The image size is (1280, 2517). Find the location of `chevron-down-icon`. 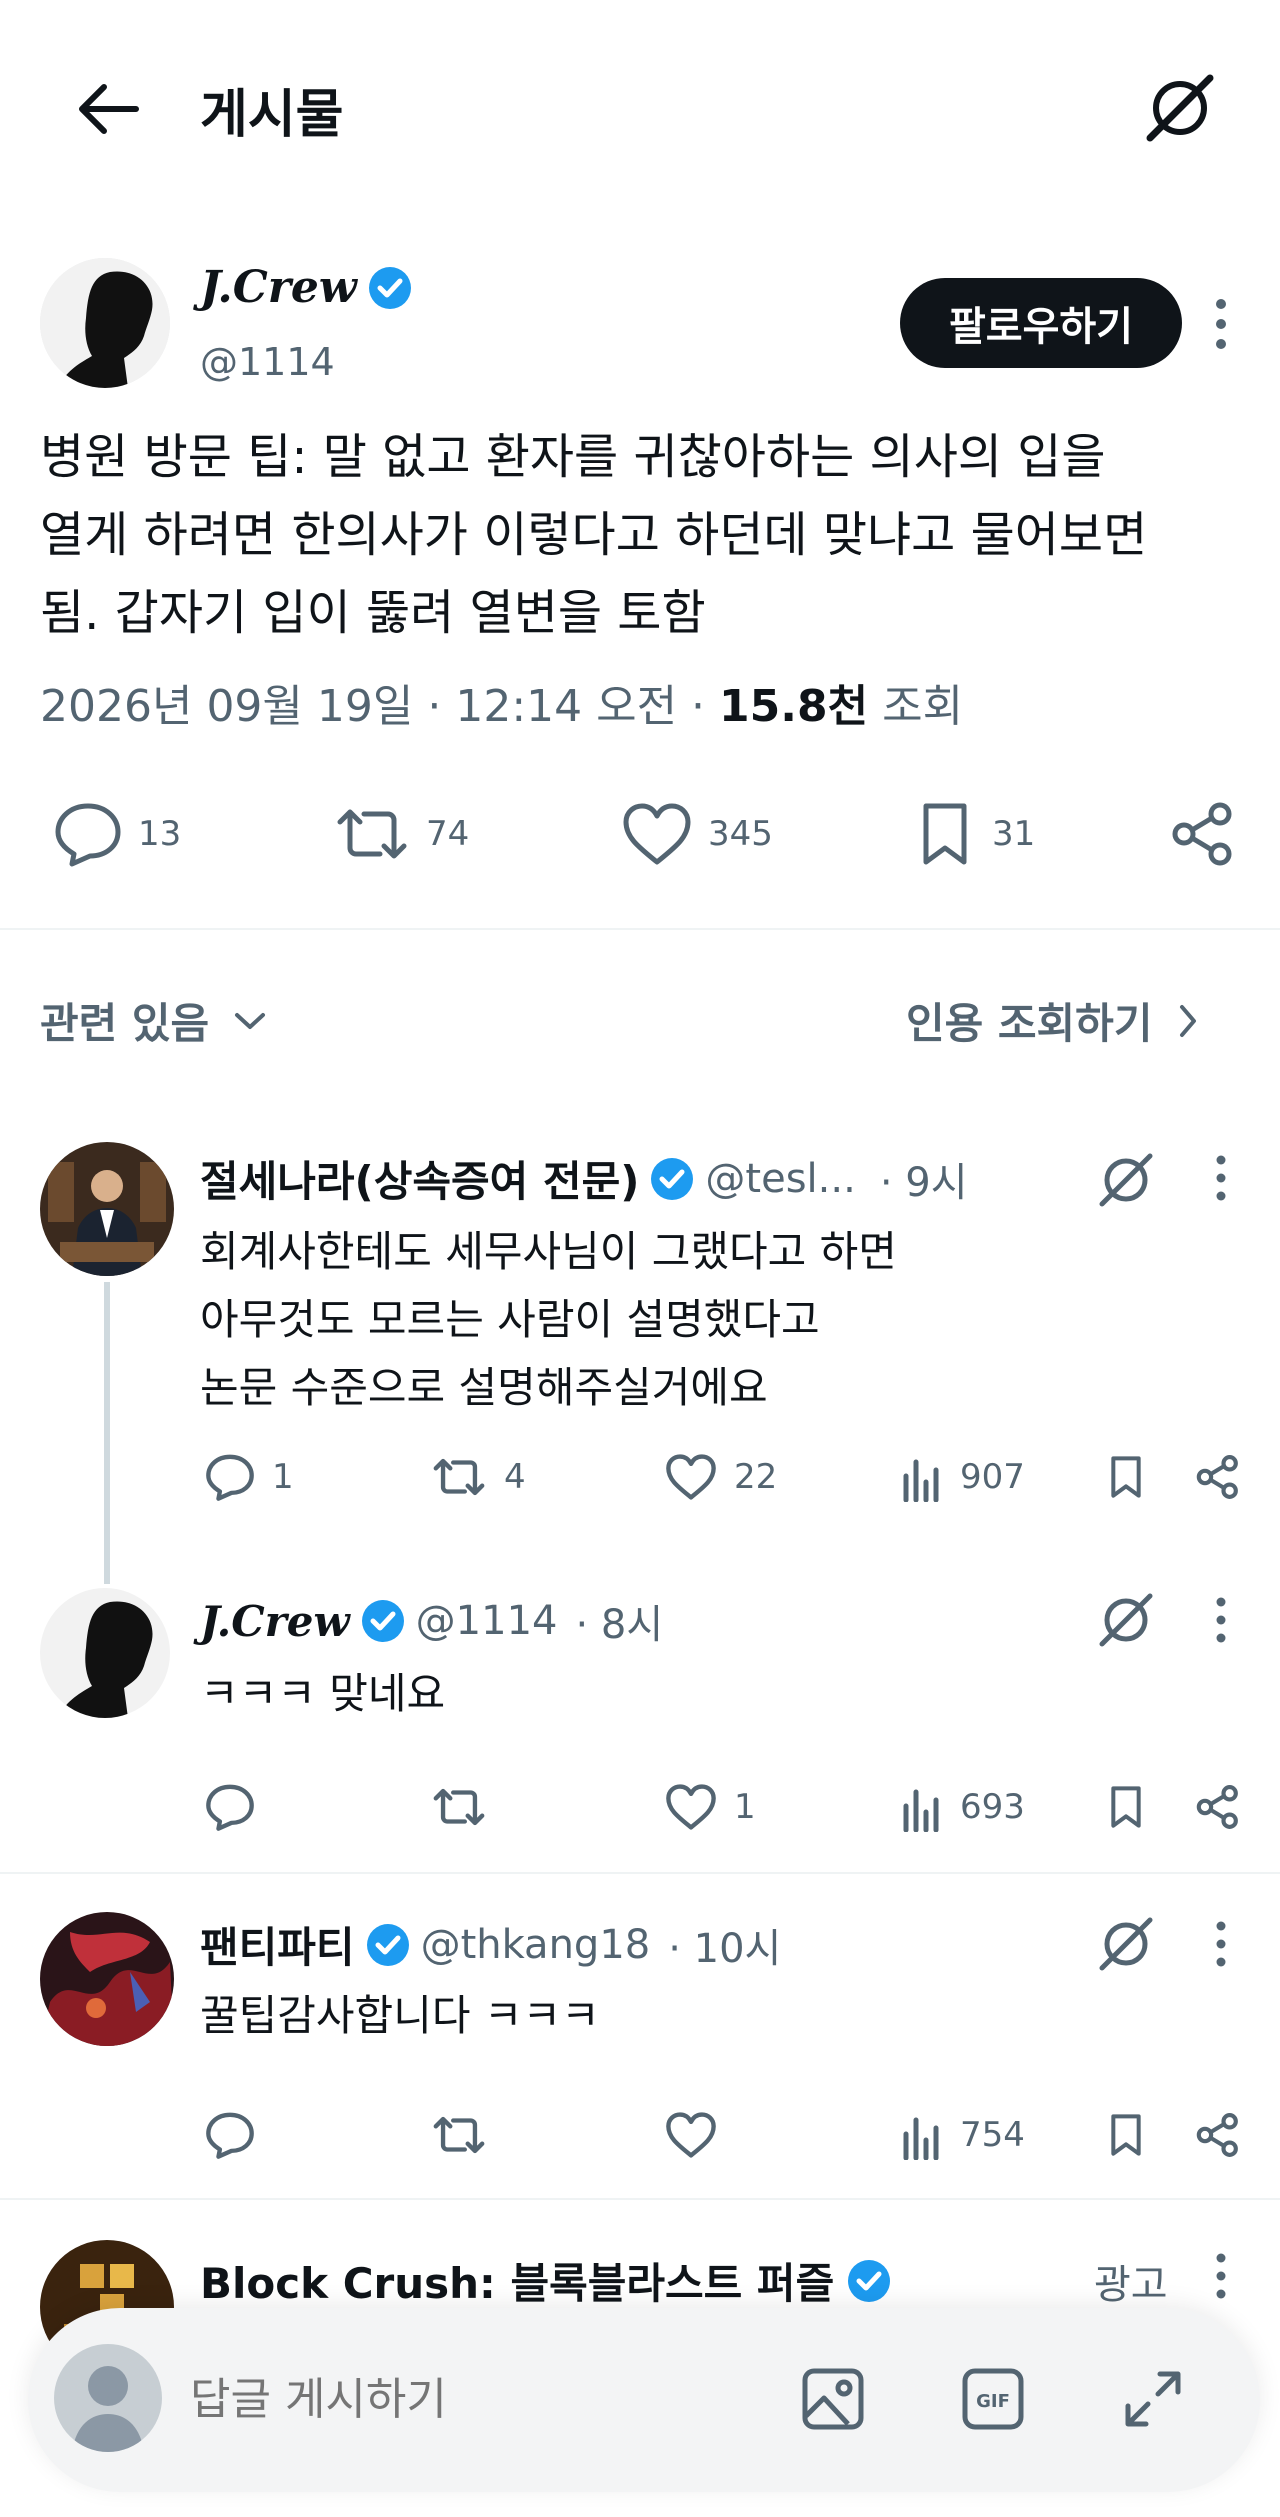

chevron-down-icon is located at coordinates (250, 1020).